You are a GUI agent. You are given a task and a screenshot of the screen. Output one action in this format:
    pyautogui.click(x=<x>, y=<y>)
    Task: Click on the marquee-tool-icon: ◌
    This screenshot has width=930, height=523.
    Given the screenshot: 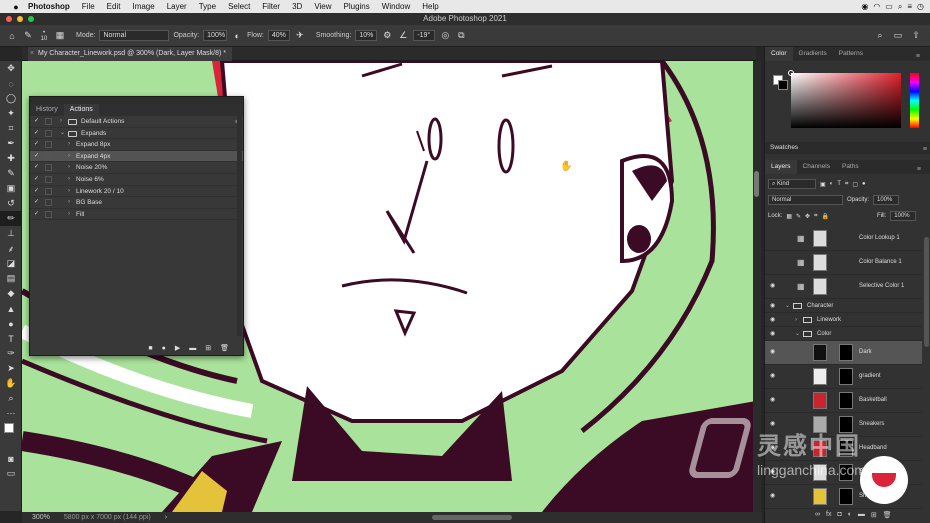 What is the action you would take?
    pyautogui.click(x=11, y=83)
    